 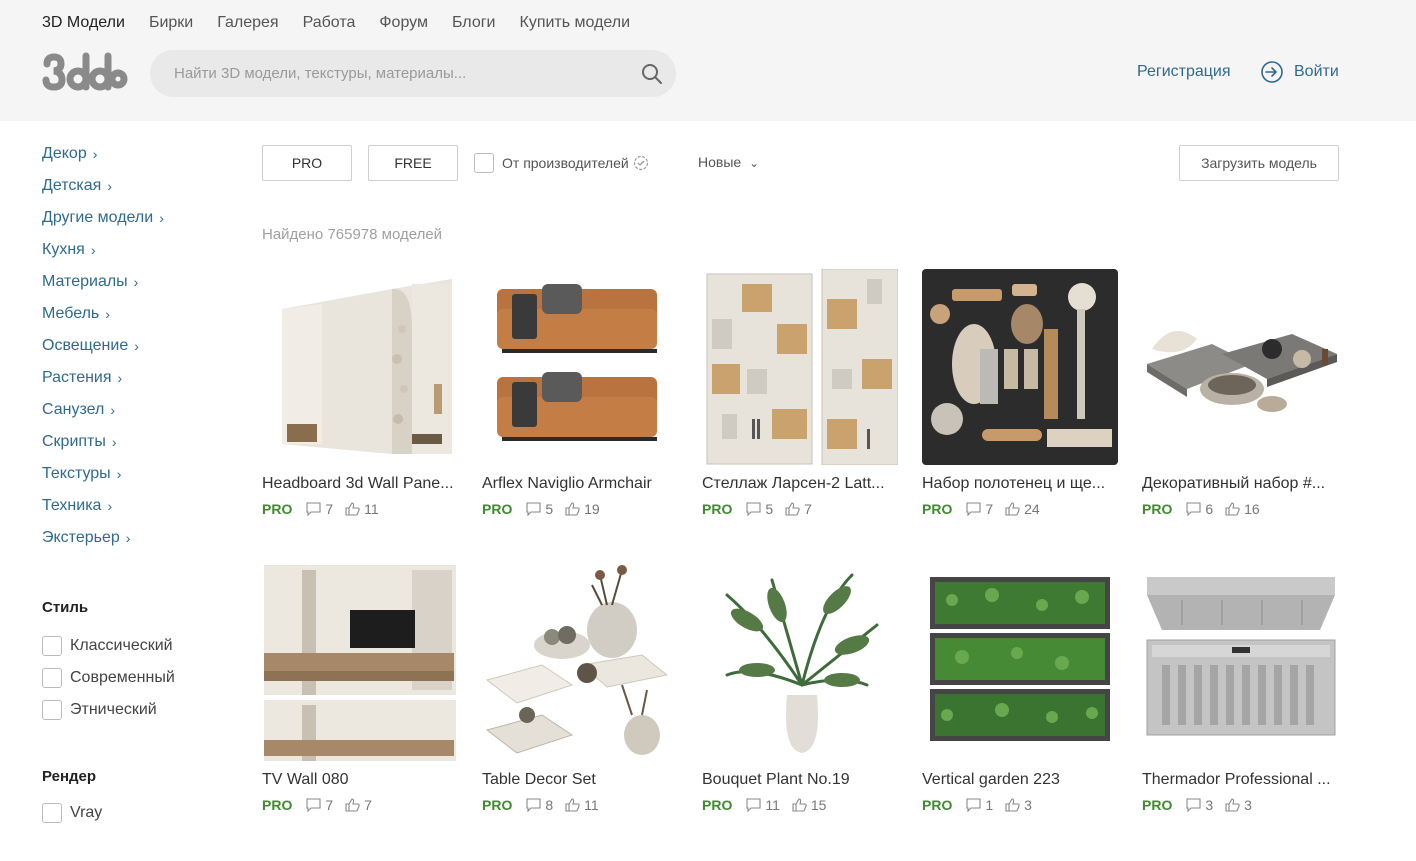 What do you see at coordinates (329, 23) in the screenshot?
I see `nav-work: Работа` at bounding box center [329, 23].